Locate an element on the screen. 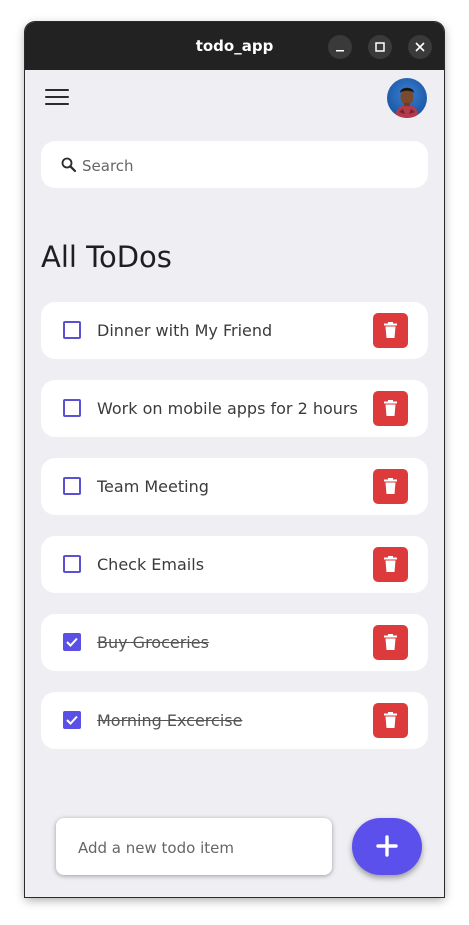  add-todo-input is located at coordinates (198, 847).